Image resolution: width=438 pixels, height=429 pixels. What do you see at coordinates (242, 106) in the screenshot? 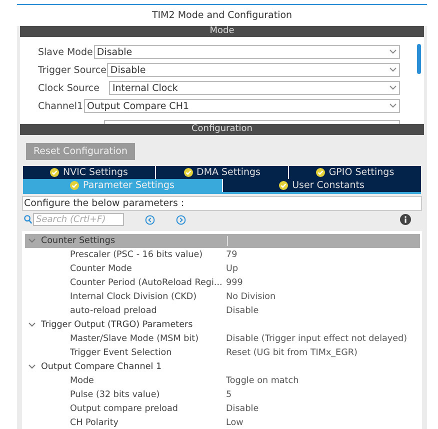
I see `dropdown: Output Compare CH1` at bounding box center [242, 106].